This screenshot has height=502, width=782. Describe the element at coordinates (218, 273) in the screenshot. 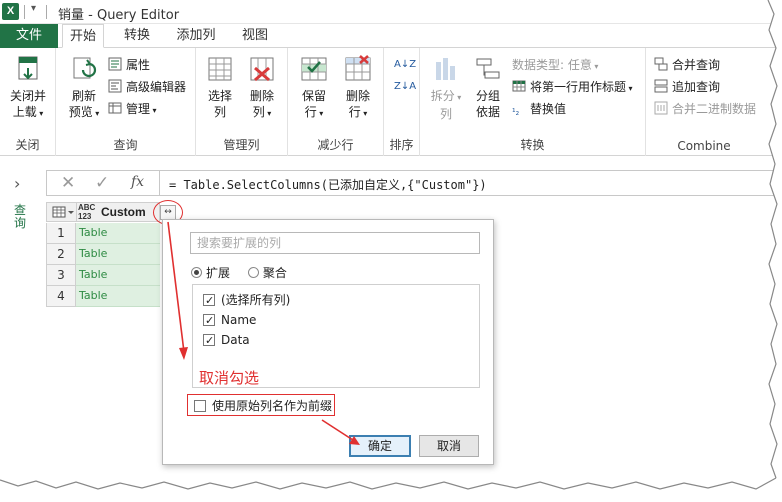

I see `expand-radio-label: 扩展` at that location.